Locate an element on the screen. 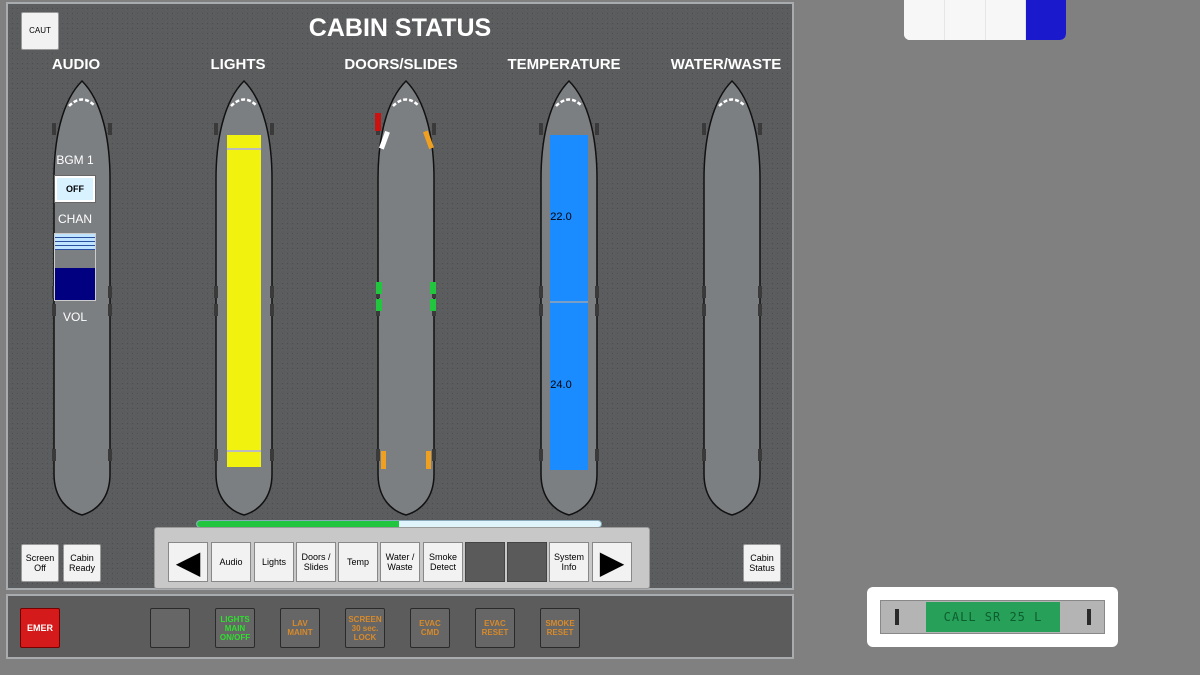 Image resolution: width=1200 pixels, height=675 pixels. column-label-doors: DOORS/SLIDES is located at coordinates (401, 64).